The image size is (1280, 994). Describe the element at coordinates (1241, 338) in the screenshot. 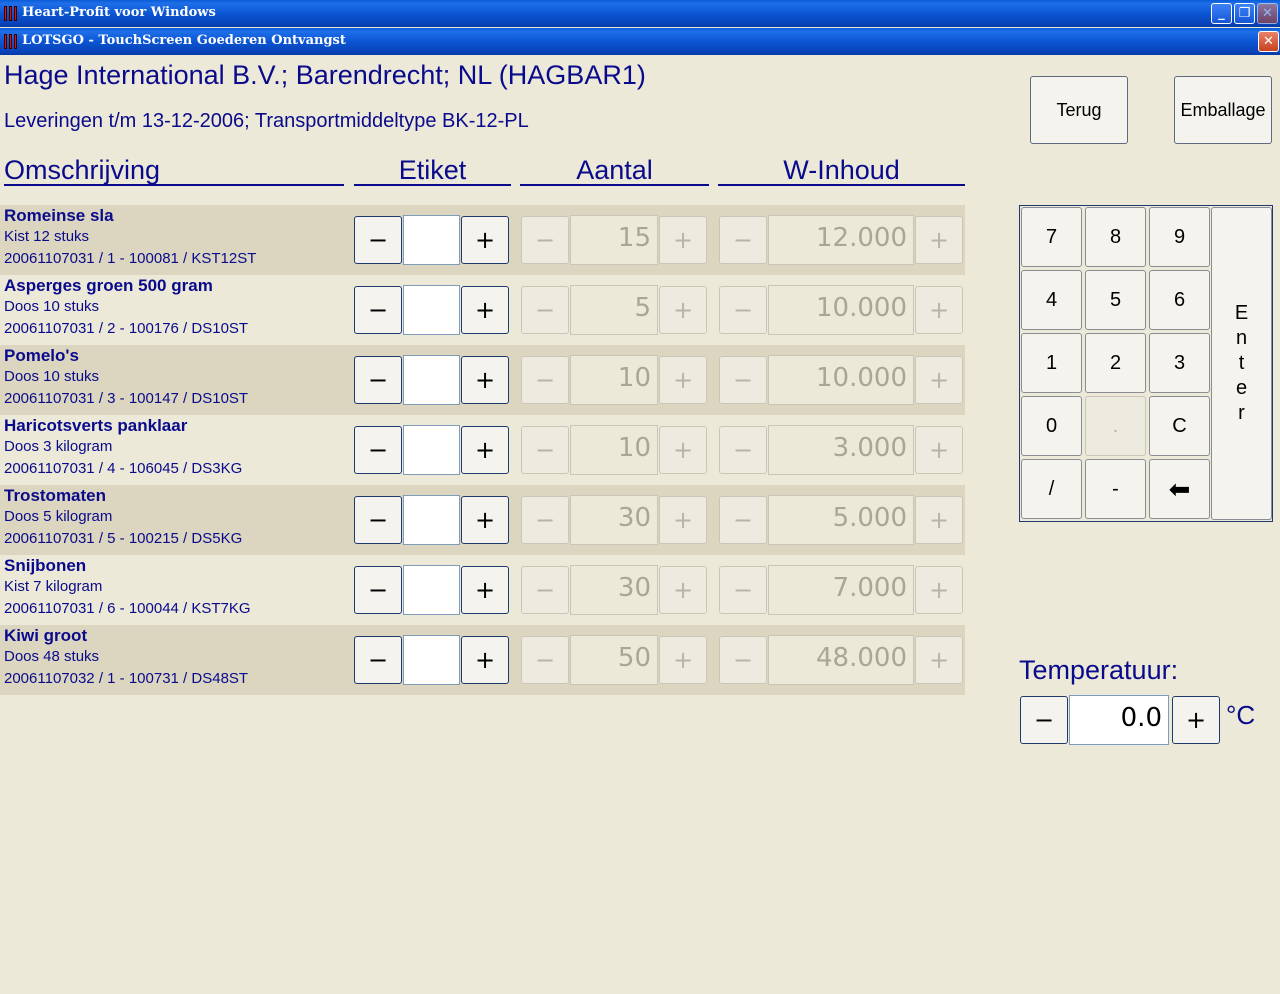

I see `enter-letter: n` at that location.